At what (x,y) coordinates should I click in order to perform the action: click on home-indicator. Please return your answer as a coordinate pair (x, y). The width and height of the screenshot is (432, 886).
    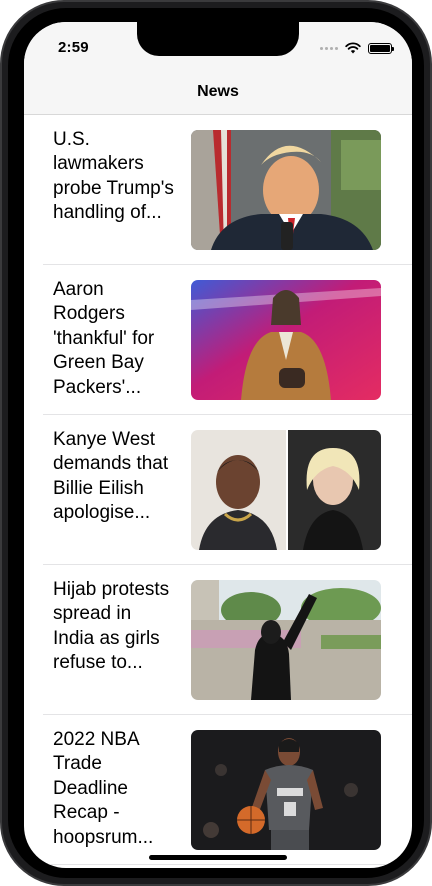
    Looking at the image, I should click on (218, 857).